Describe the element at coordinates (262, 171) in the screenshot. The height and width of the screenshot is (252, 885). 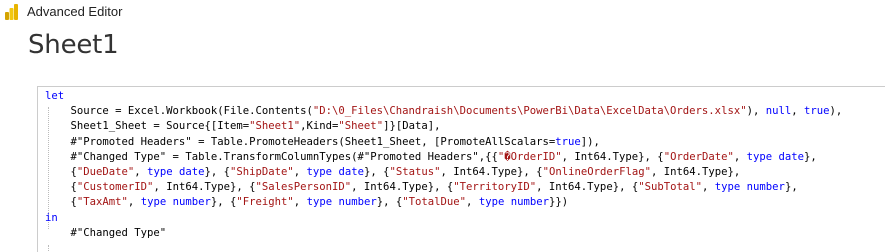
I see `string-token: "ShipDate"` at that location.